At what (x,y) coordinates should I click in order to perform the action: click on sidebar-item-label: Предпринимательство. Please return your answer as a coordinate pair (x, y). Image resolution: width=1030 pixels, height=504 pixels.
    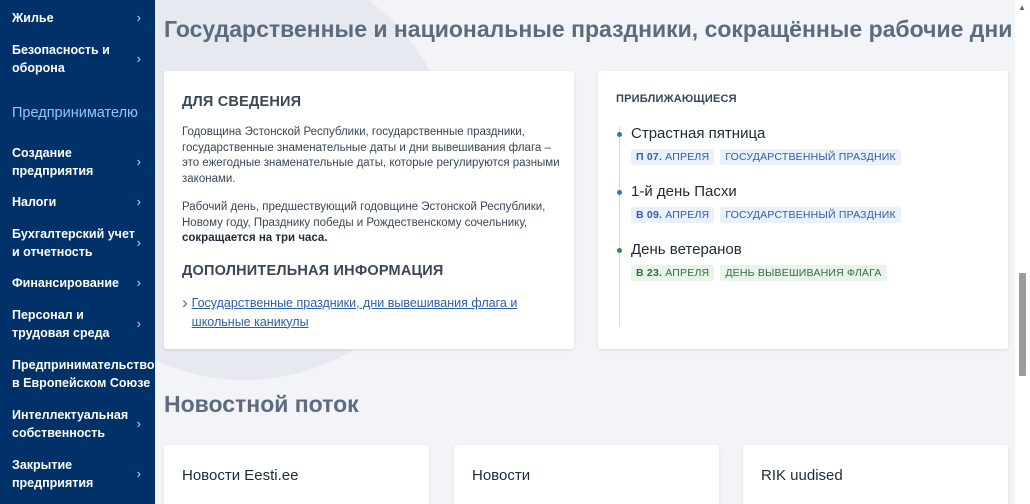
    Looking at the image, I should click on (83, 365).